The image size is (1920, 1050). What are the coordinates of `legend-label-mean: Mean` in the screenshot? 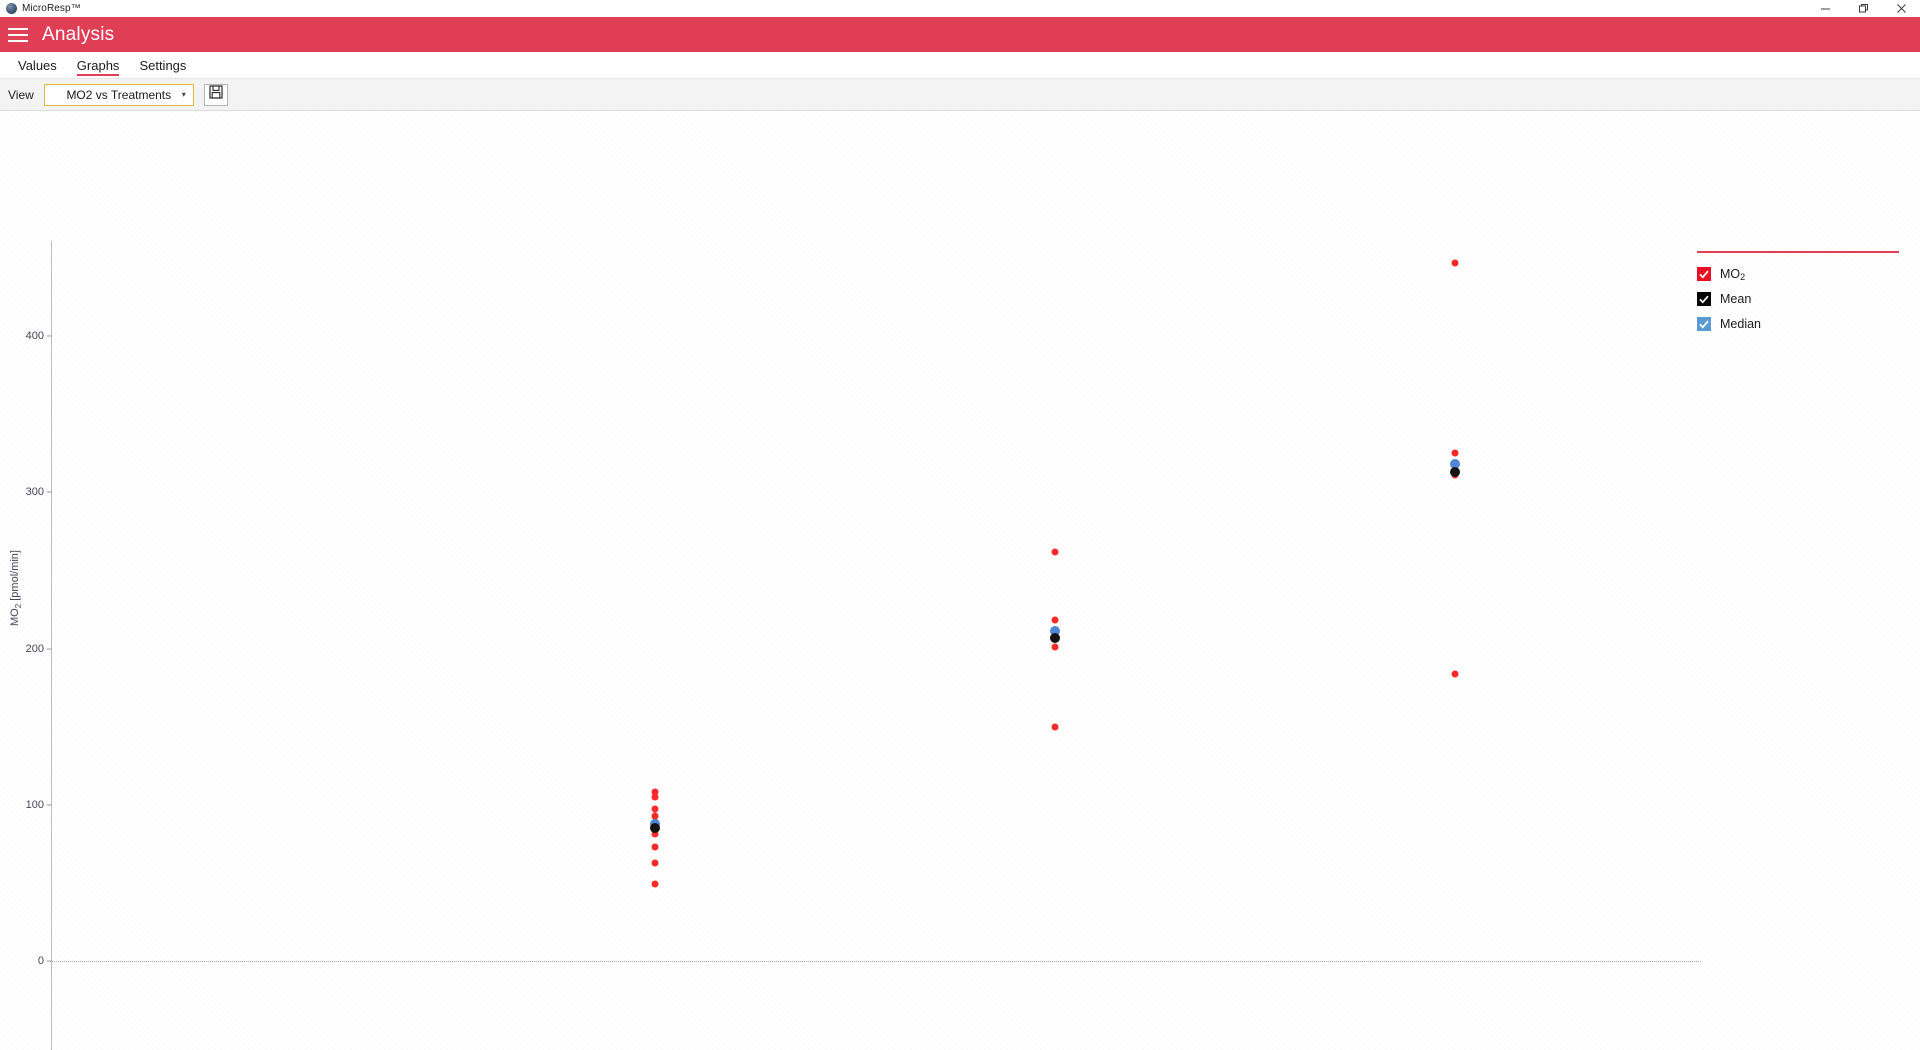 It's located at (1736, 299).